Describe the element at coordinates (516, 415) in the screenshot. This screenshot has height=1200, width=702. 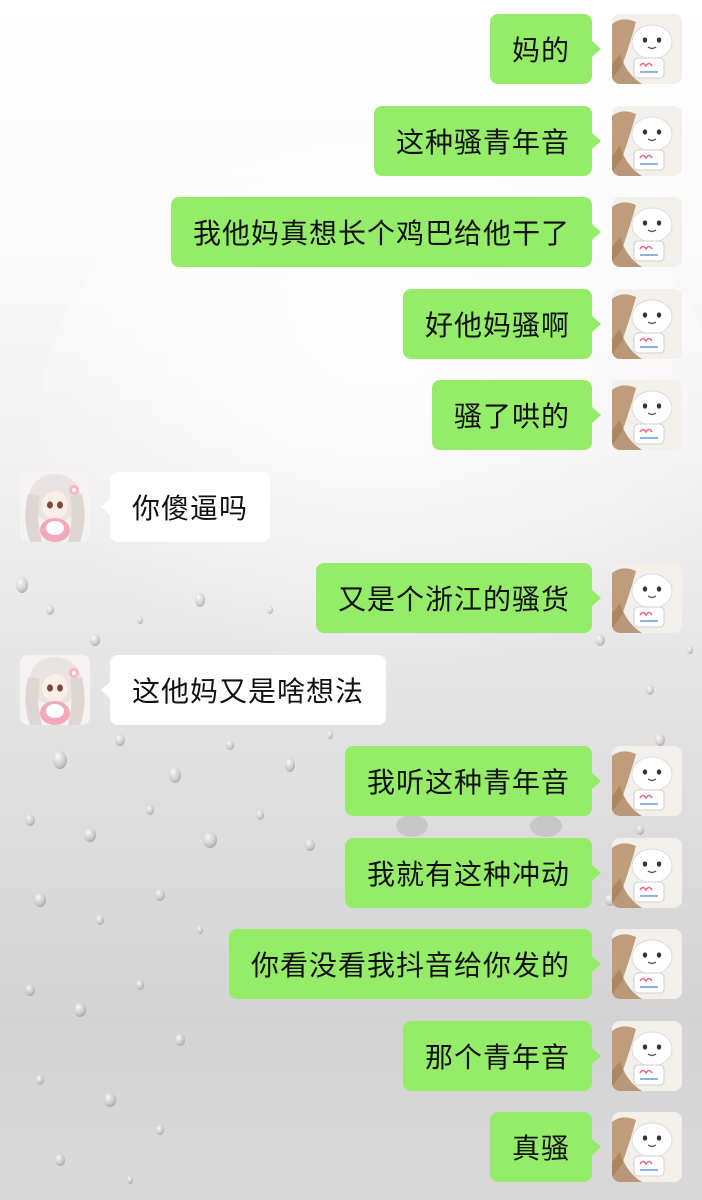
I see `message-bubble: 骚了哄的` at that location.